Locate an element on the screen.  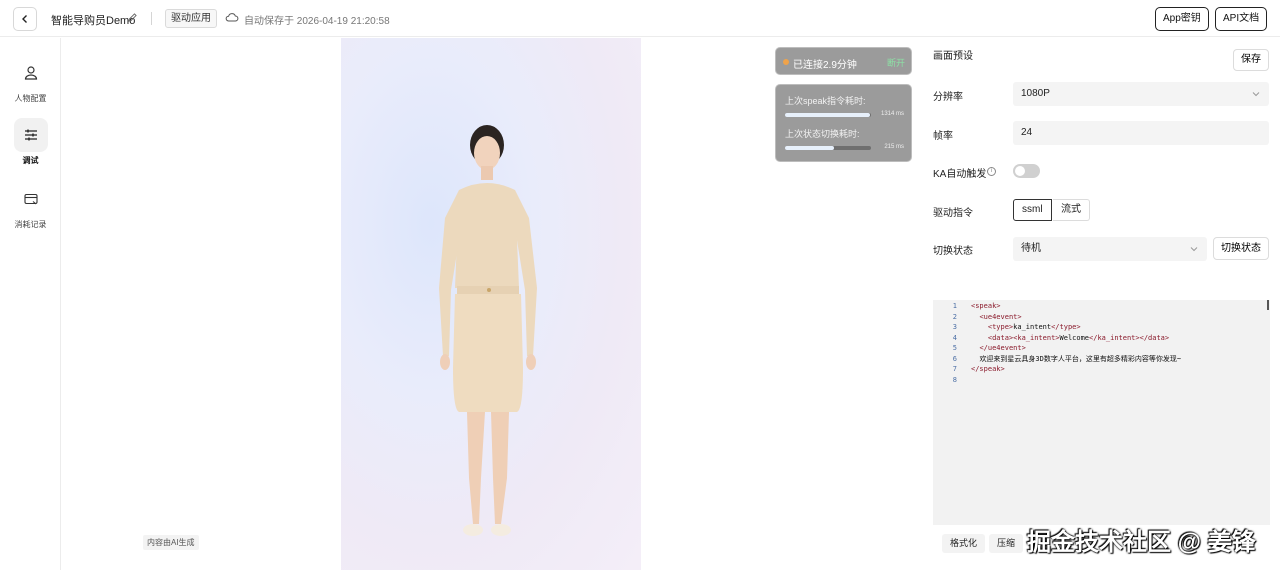
divider is located at coordinates (151, 18).